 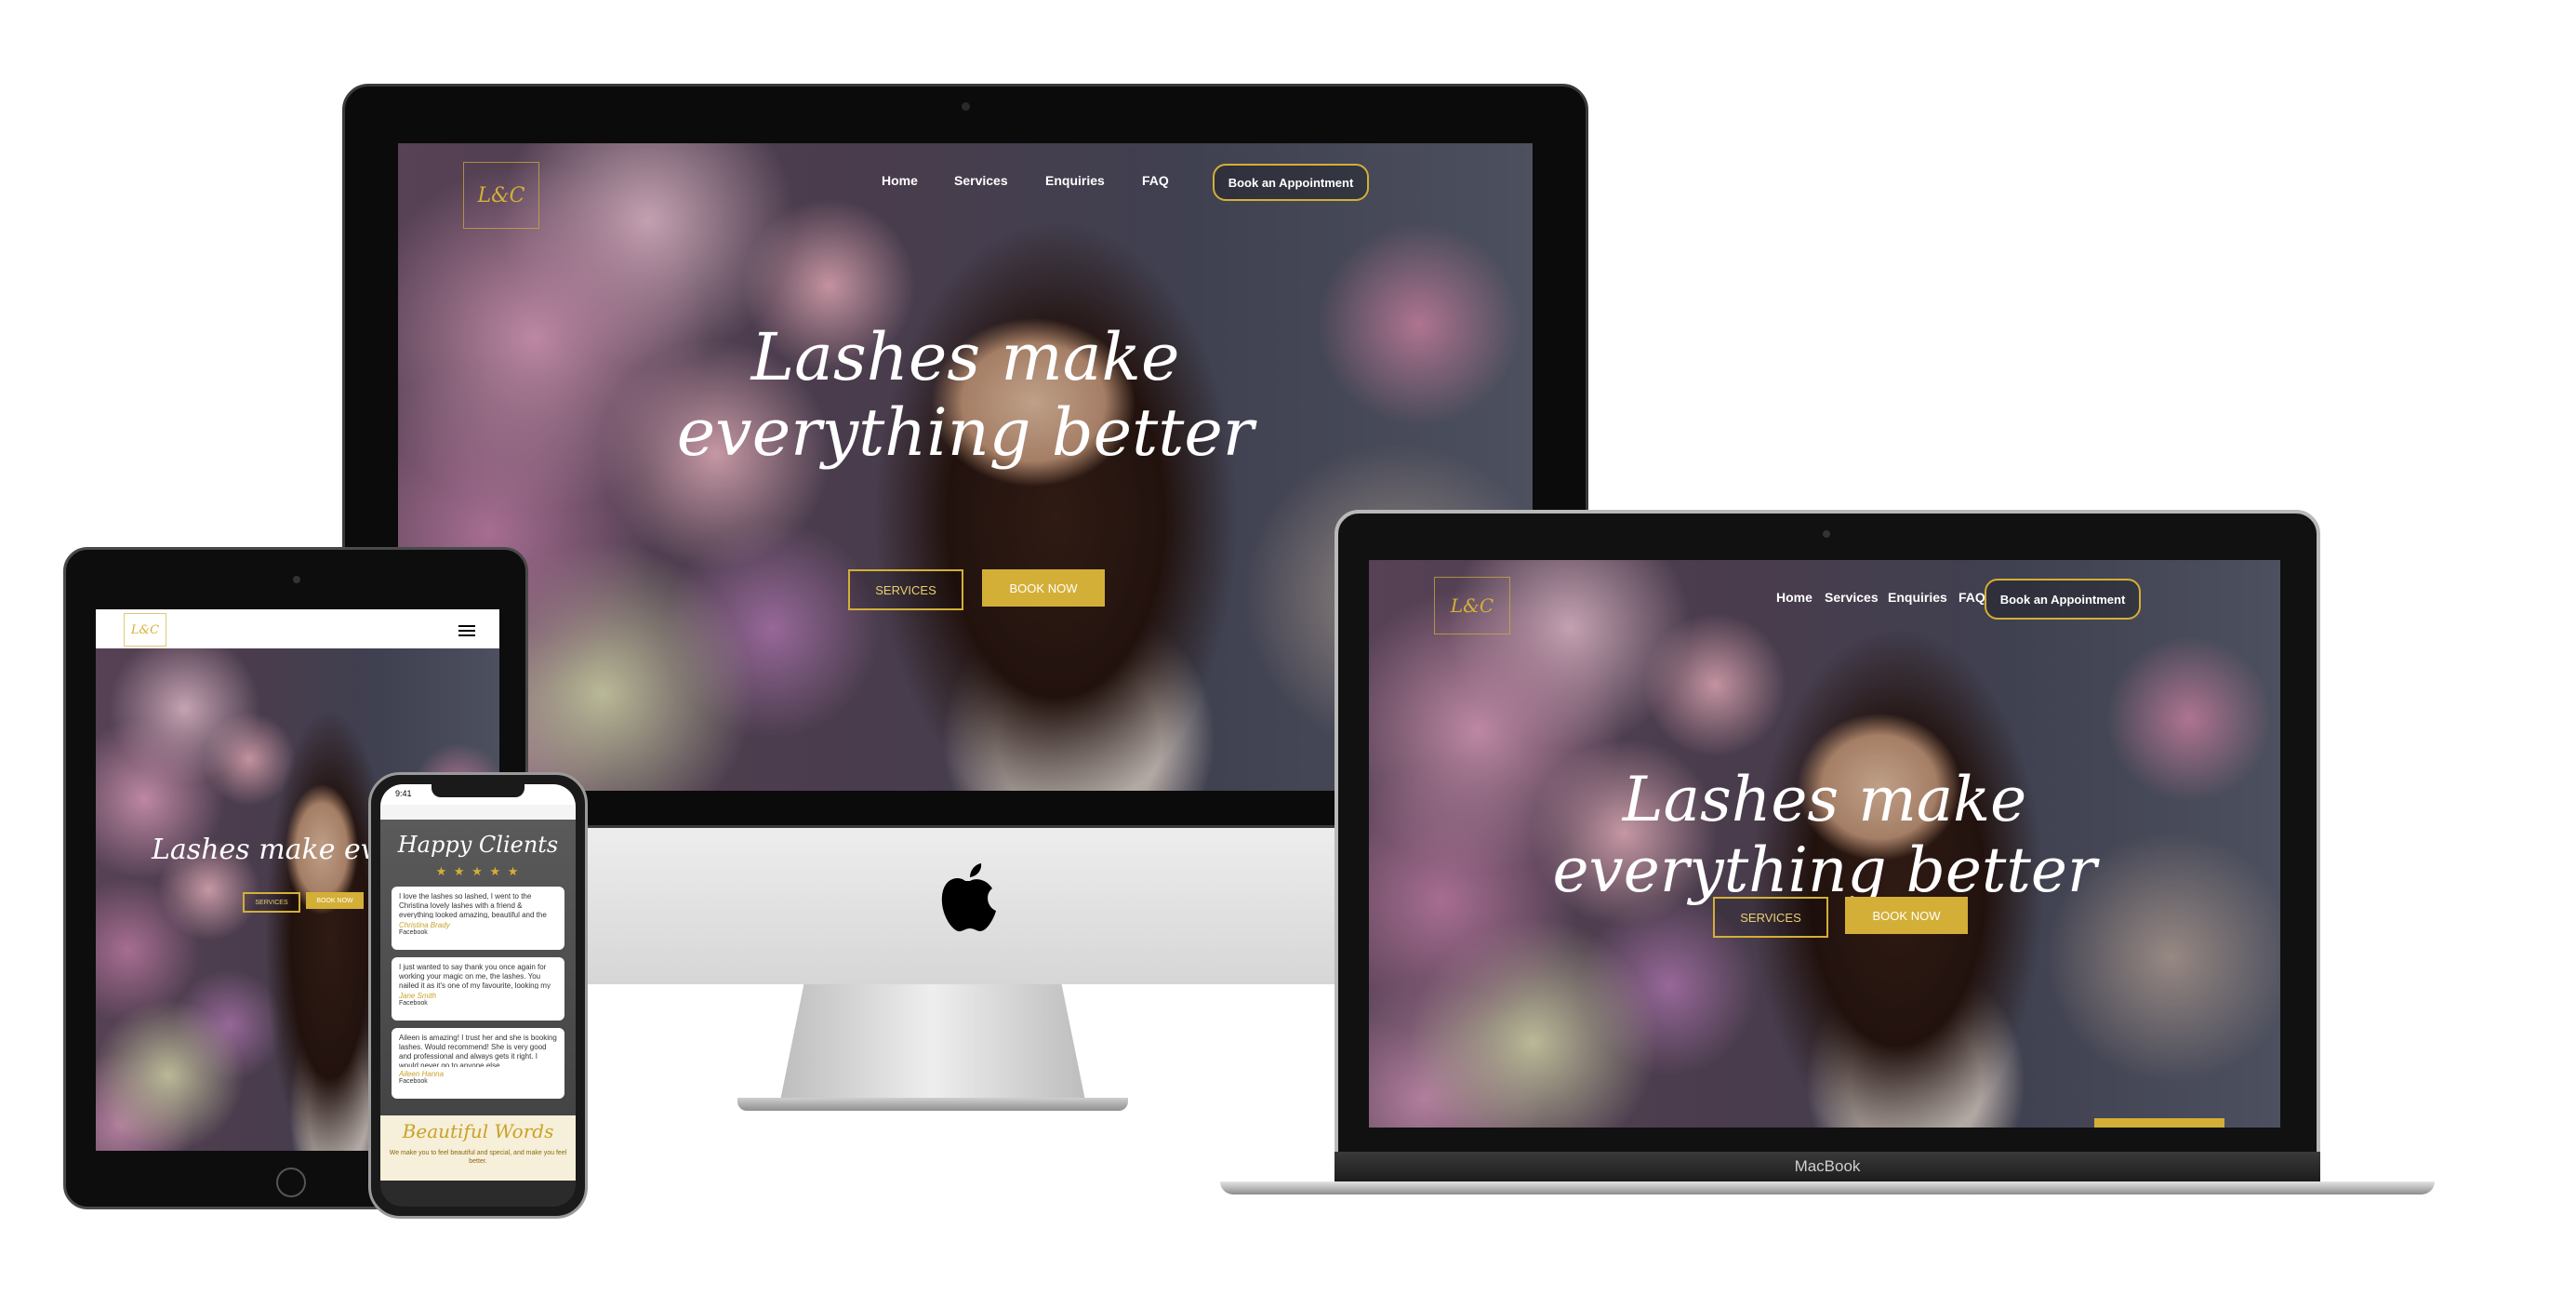 What do you see at coordinates (422, 1074) in the screenshot?
I see `testimonial-author: Aileen Hanna` at bounding box center [422, 1074].